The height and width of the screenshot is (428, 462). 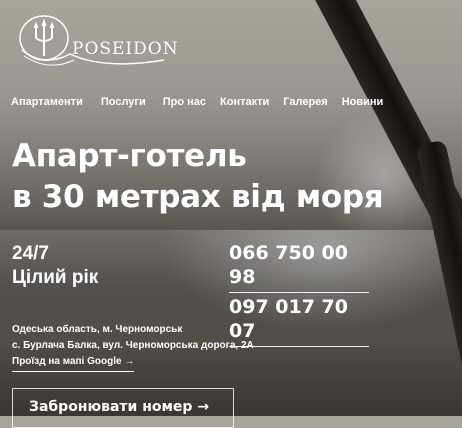 I want to click on hero-title-line2: в 30 метрах від моря, so click(x=198, y=197).